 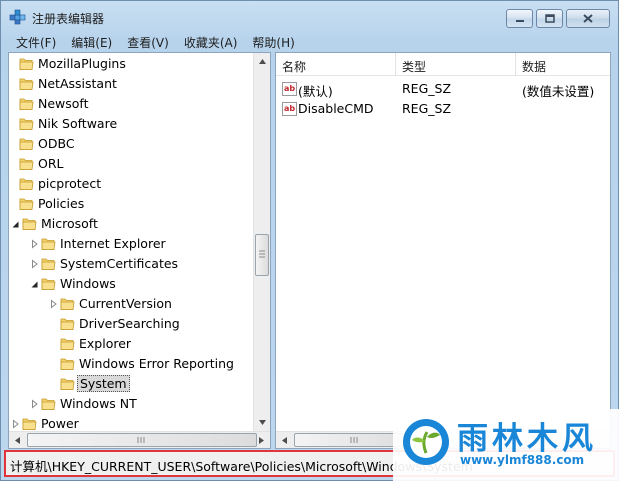 I want to click on window-controls, so click(x=558, y=19).